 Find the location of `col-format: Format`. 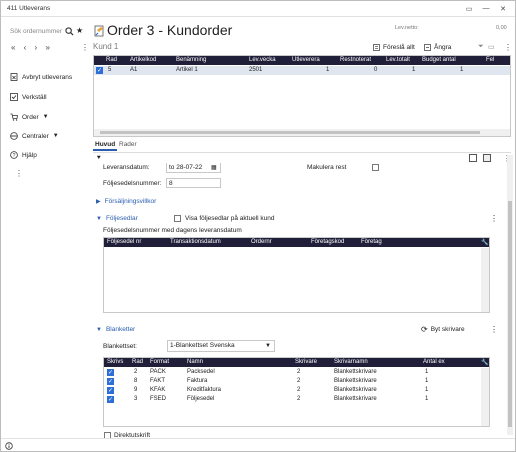

col-format: Format is located at coordinates (159, 362).